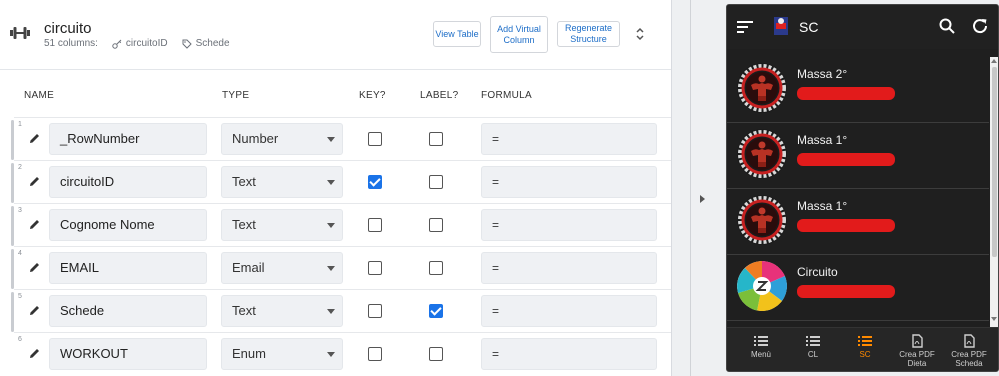 This screenshot has height=376, width=999. I want to click on refresh-icon, so click(980, 26).